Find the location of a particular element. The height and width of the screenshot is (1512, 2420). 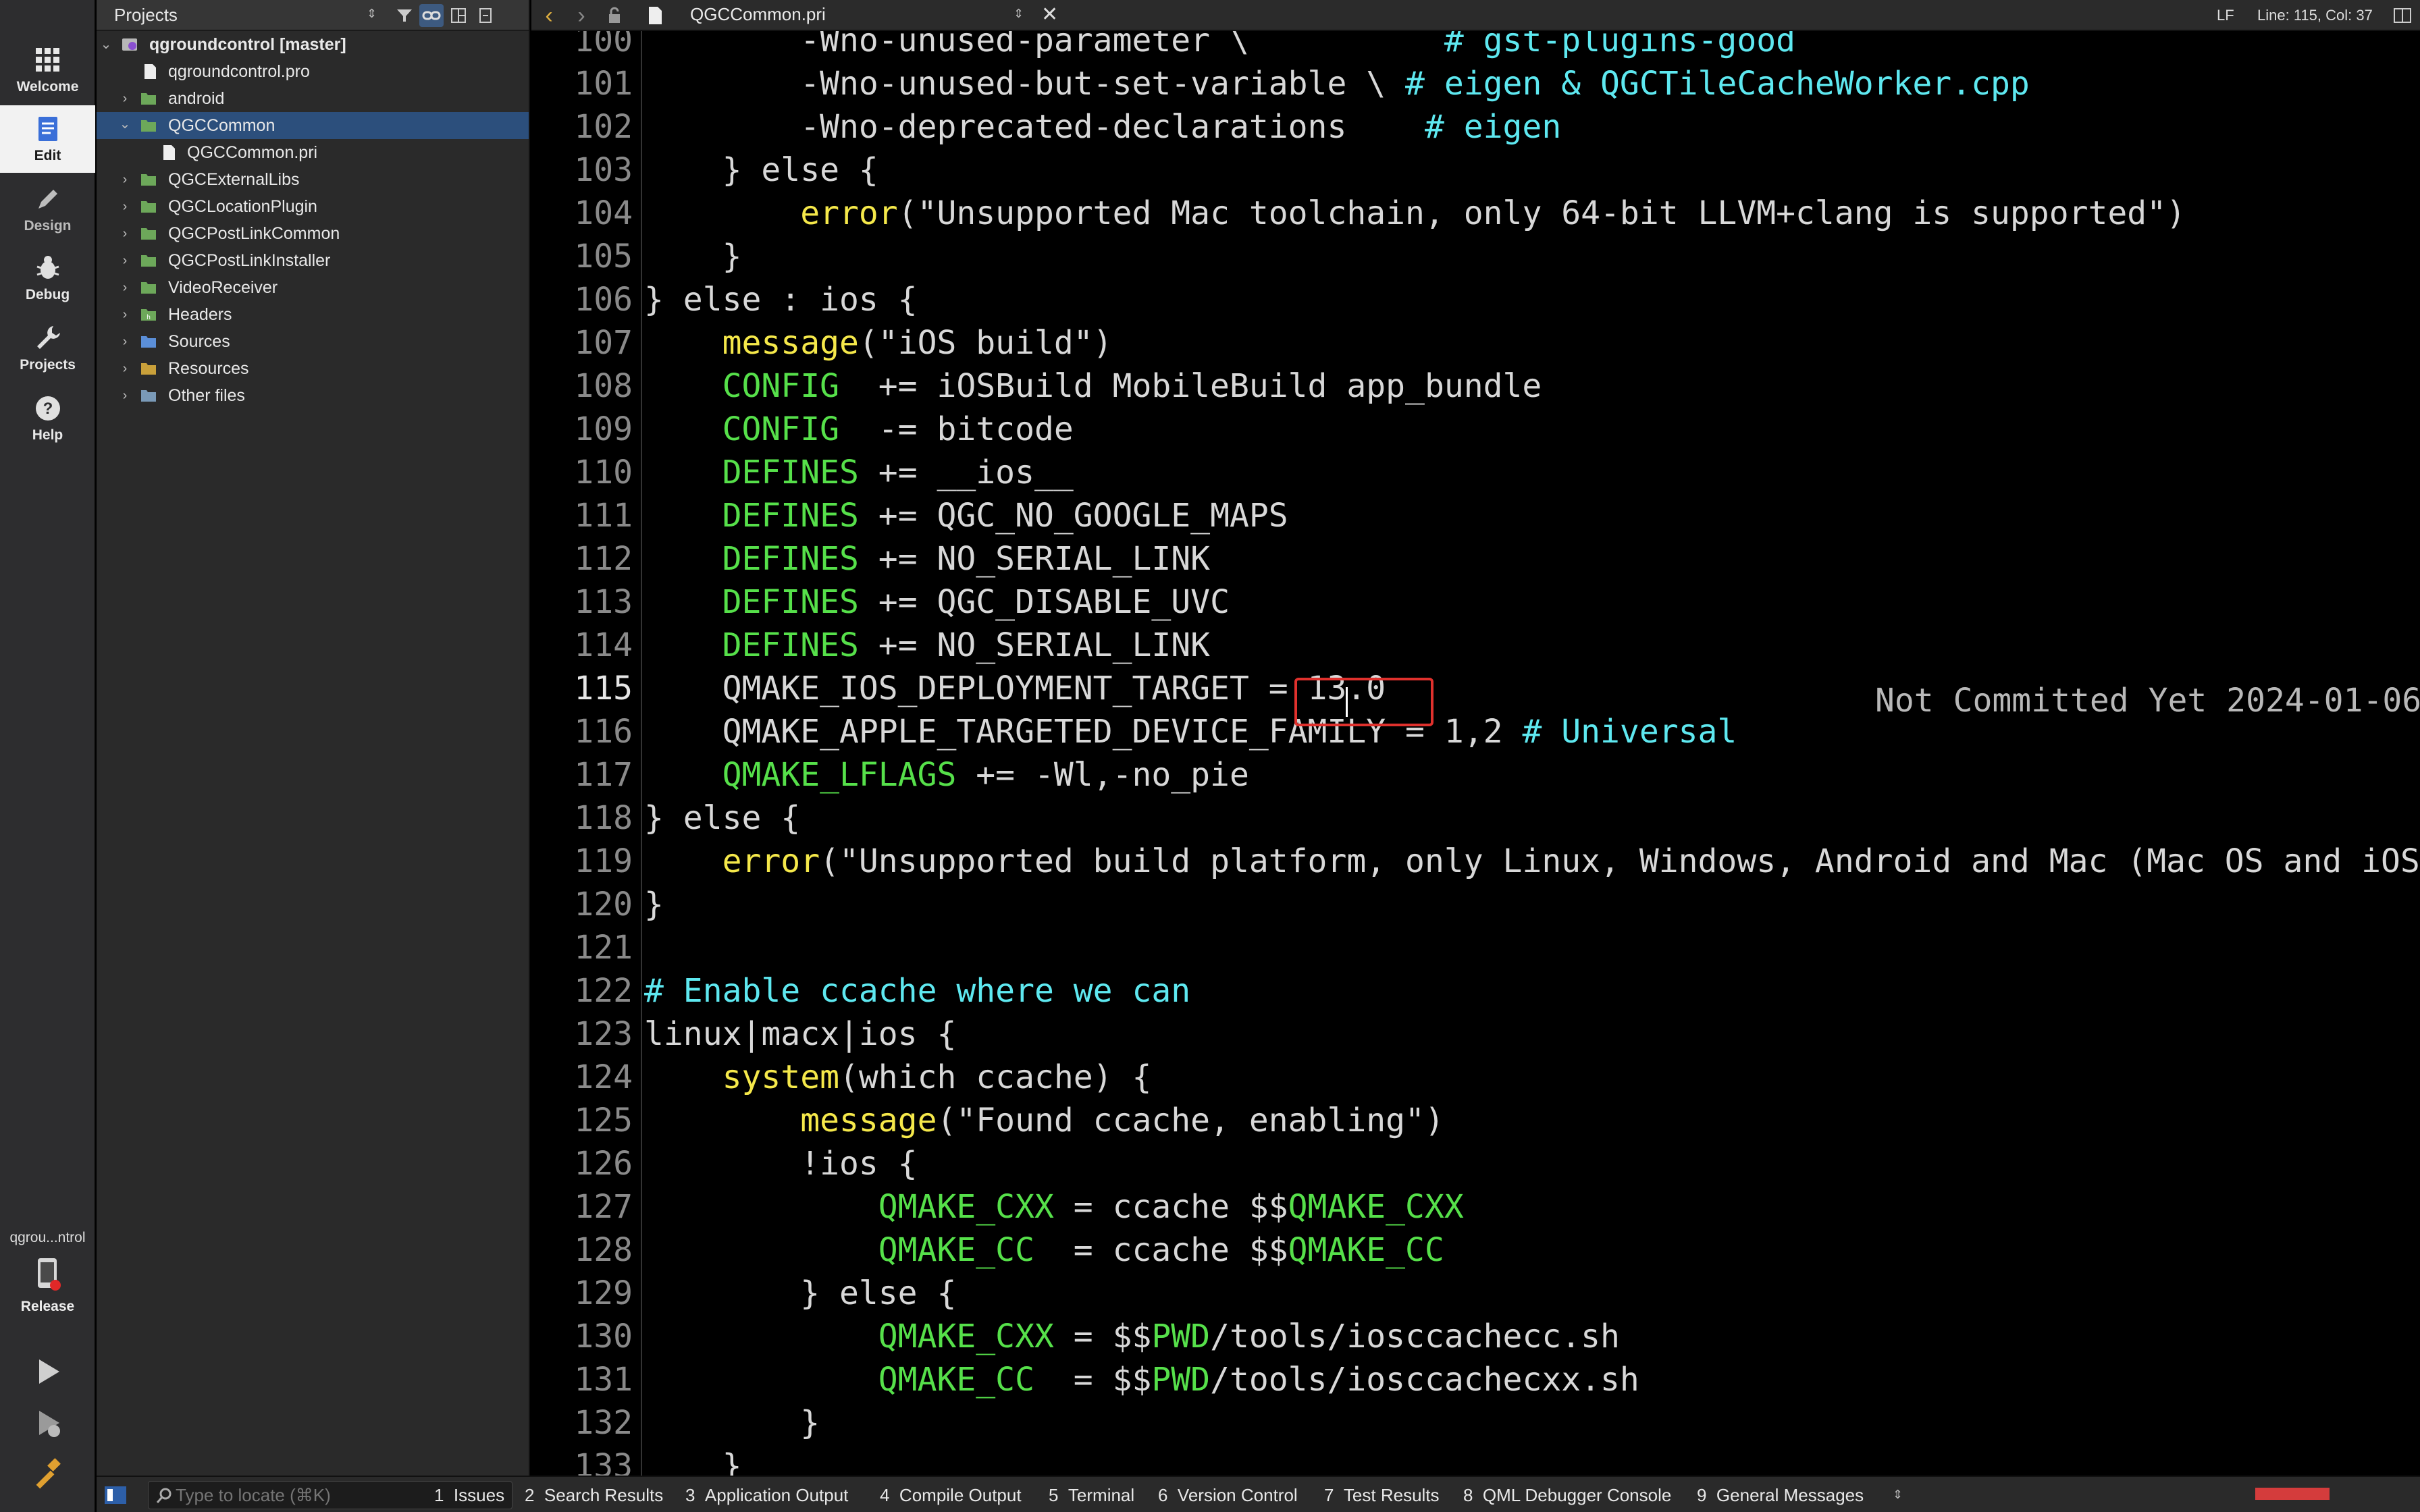

code-line: linux|macx|ios { is located at coordinates (800, 1034).